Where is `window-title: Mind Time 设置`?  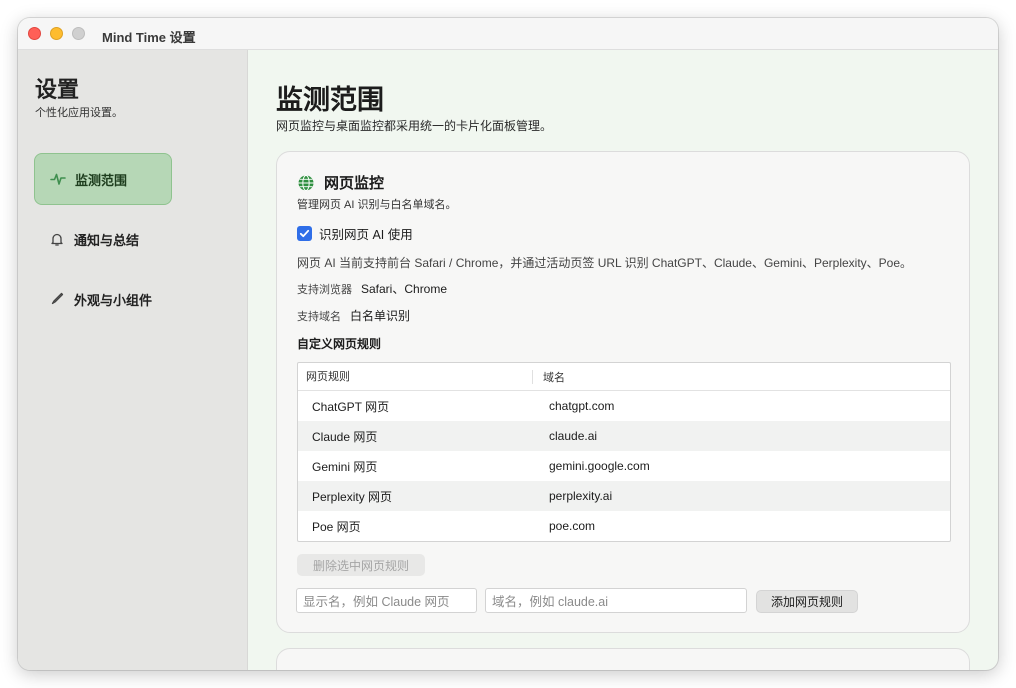 window-title: Mind Time 设置 is located at coordinates (149, 37).